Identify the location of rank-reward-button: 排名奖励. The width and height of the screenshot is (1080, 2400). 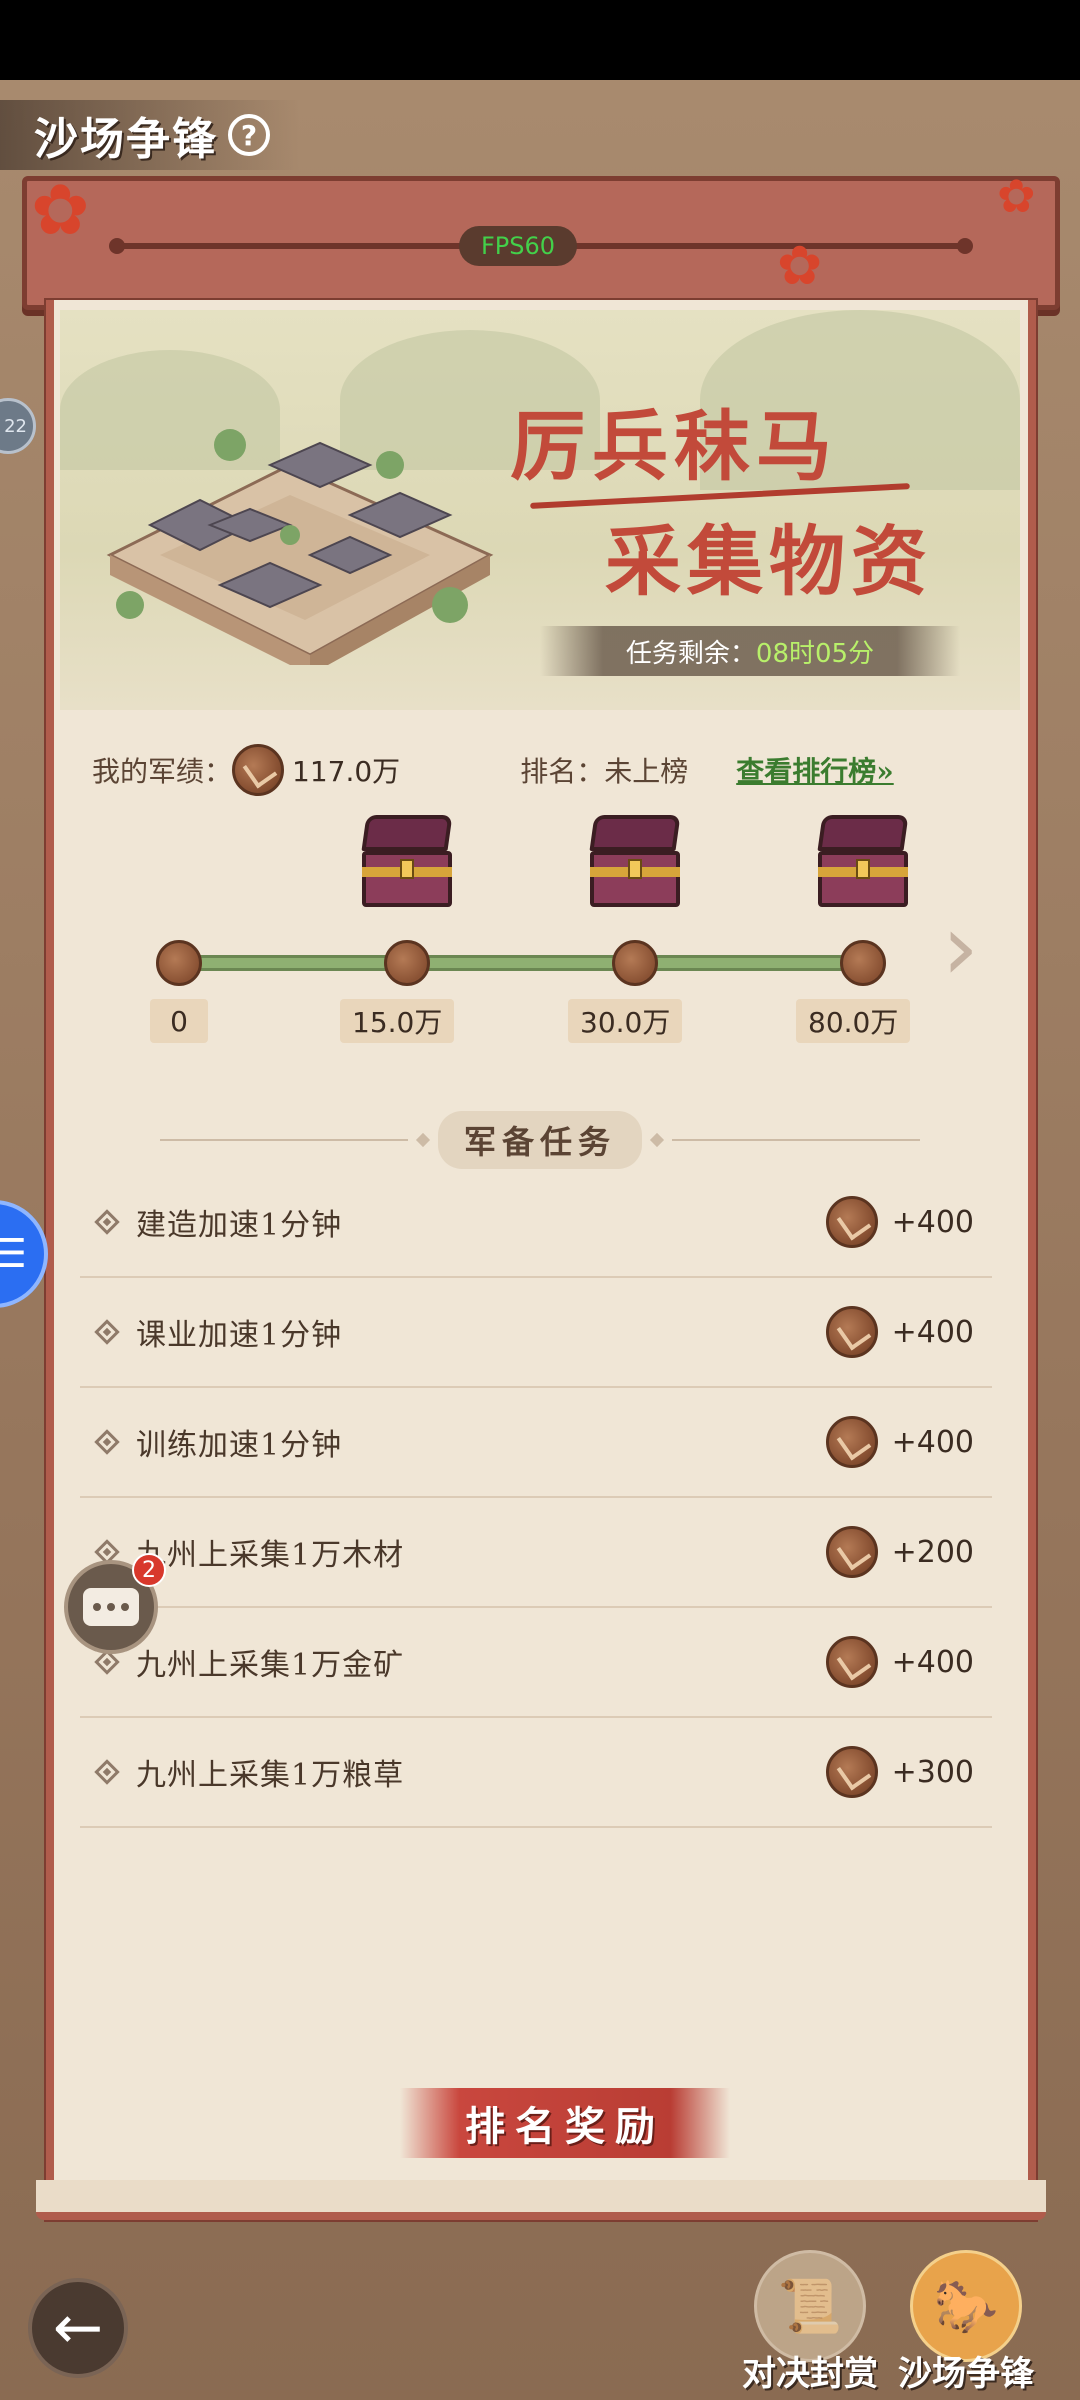
(565, 2123).